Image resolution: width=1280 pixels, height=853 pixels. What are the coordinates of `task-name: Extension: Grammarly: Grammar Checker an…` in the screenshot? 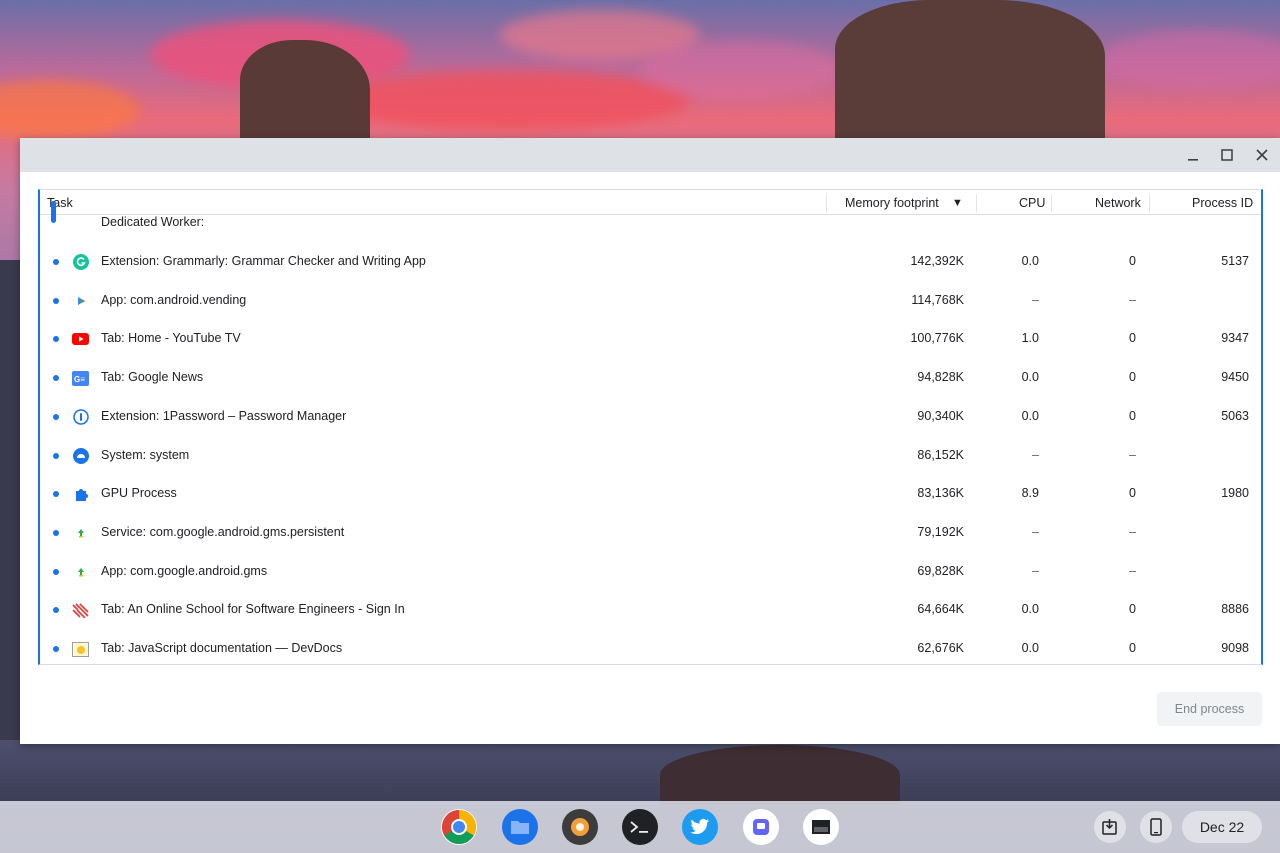 It's located at (263, 261).